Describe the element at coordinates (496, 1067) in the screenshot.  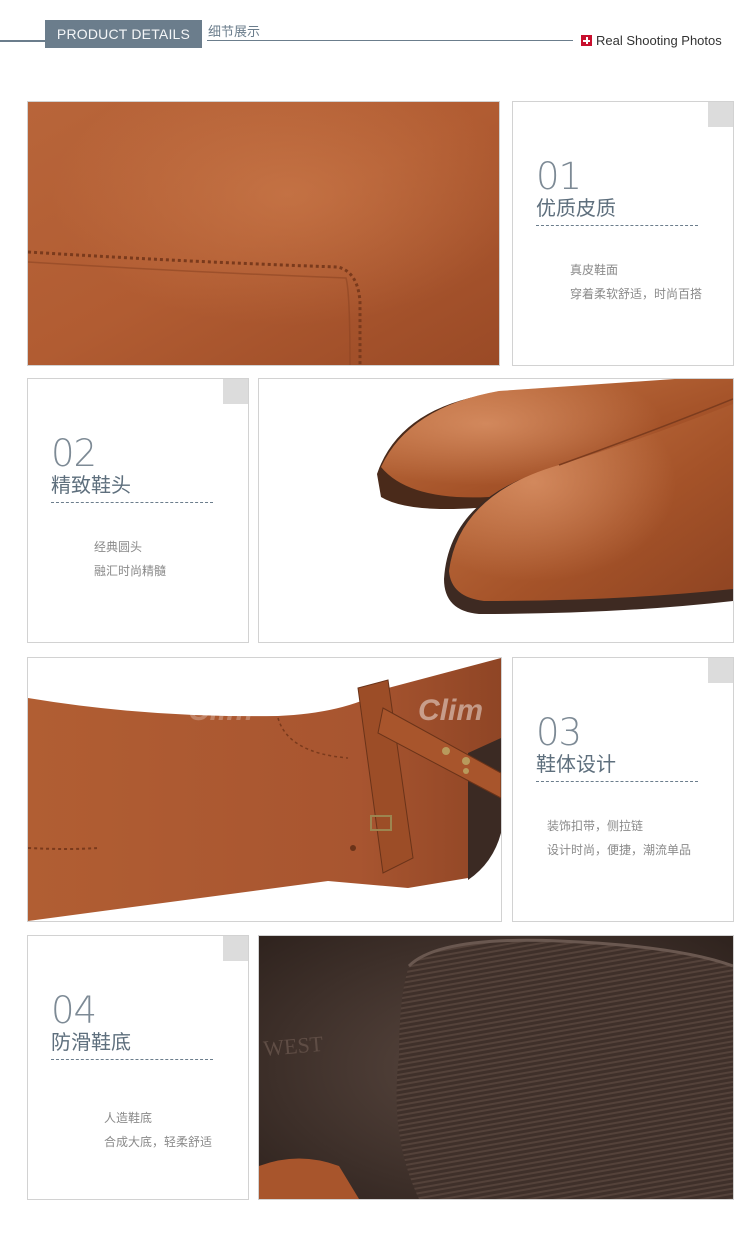
I see `photo-outsole: WEST` at that location.